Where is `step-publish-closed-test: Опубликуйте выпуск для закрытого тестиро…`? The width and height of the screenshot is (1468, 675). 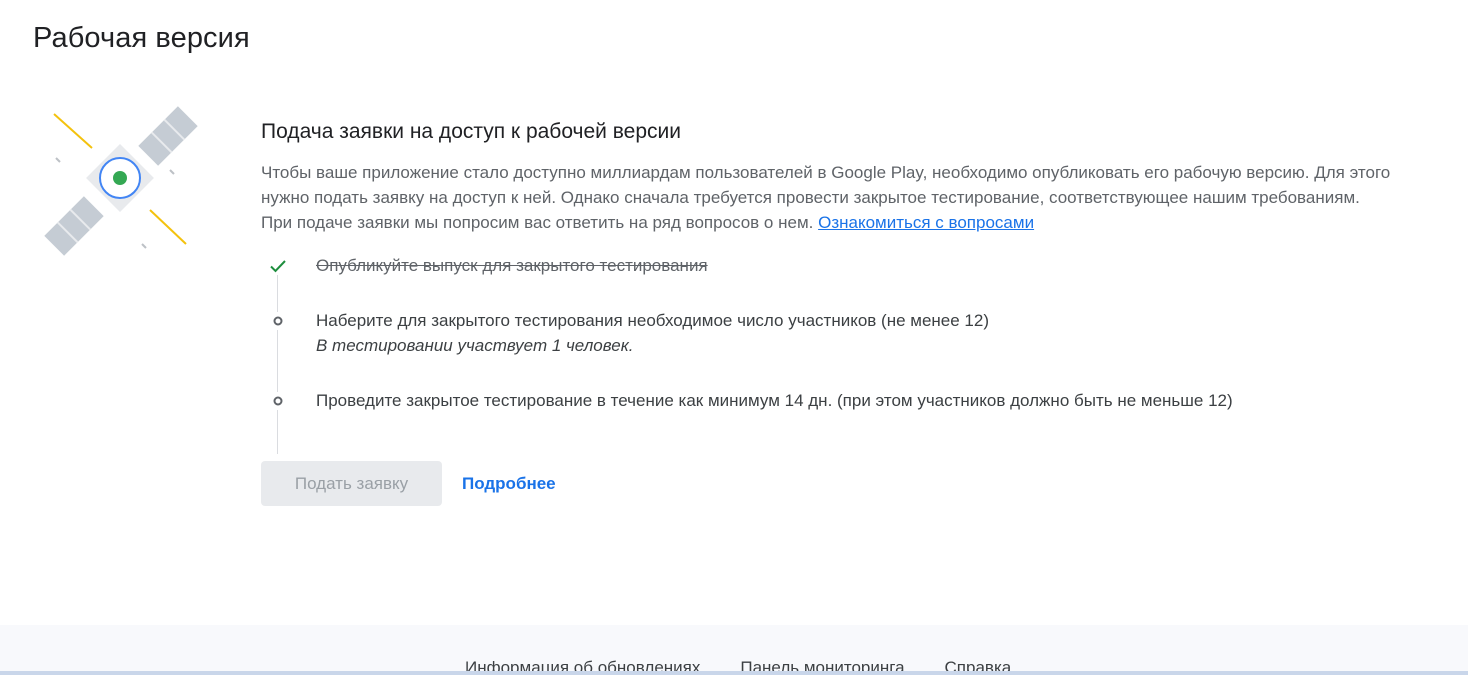 step-publish-closed-test: Опубликуйте выпуск для закрытого тестиро… is located at coordinates (836, 274).